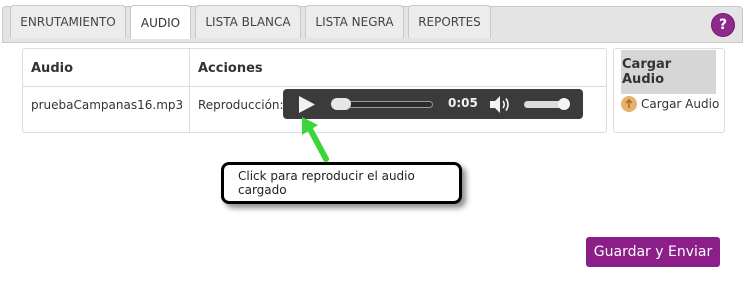 This screenshot has width=754, height=282. Describe the element at coordinates (341, 183) in the screenshot. I see `tooltip-callout: Click para reproducir el audio cargado` at that location.